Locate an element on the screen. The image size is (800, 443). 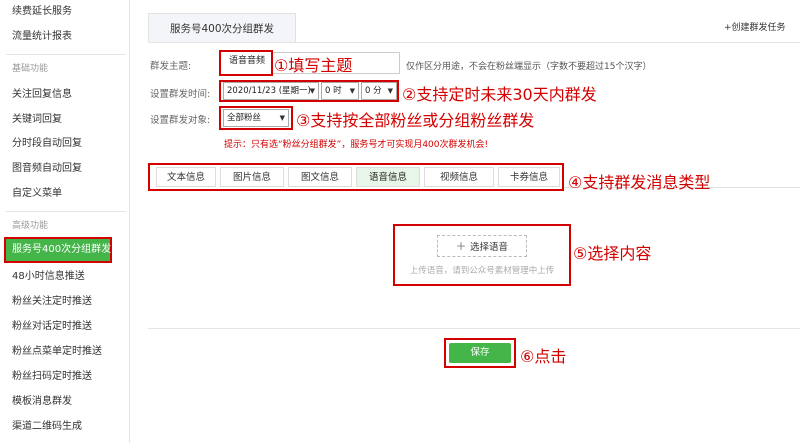
save-button: 保存 is located at coordinates (480, 353).